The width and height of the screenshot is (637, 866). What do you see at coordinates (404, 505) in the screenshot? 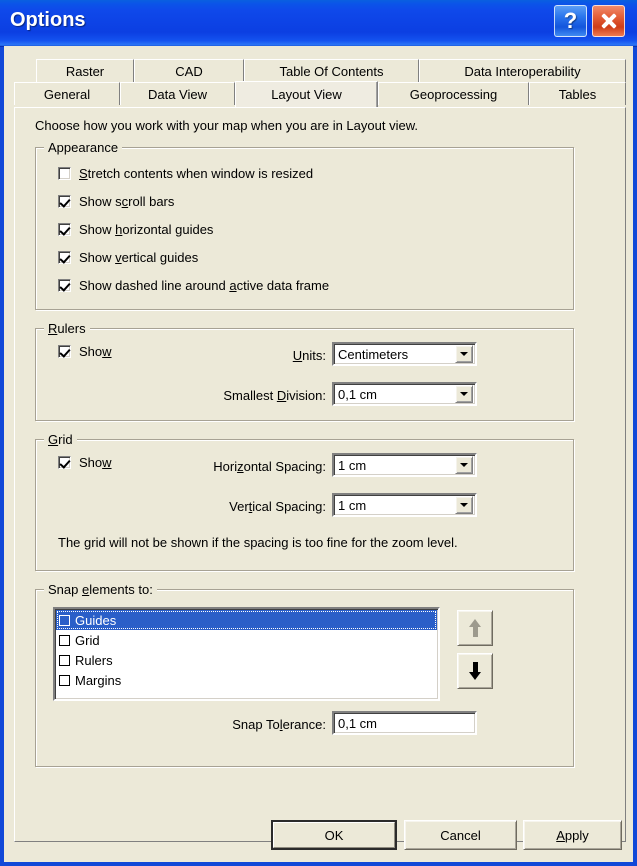
I see `combo-vertical-spacing: 1 cm` at bounding box center [404, 505].